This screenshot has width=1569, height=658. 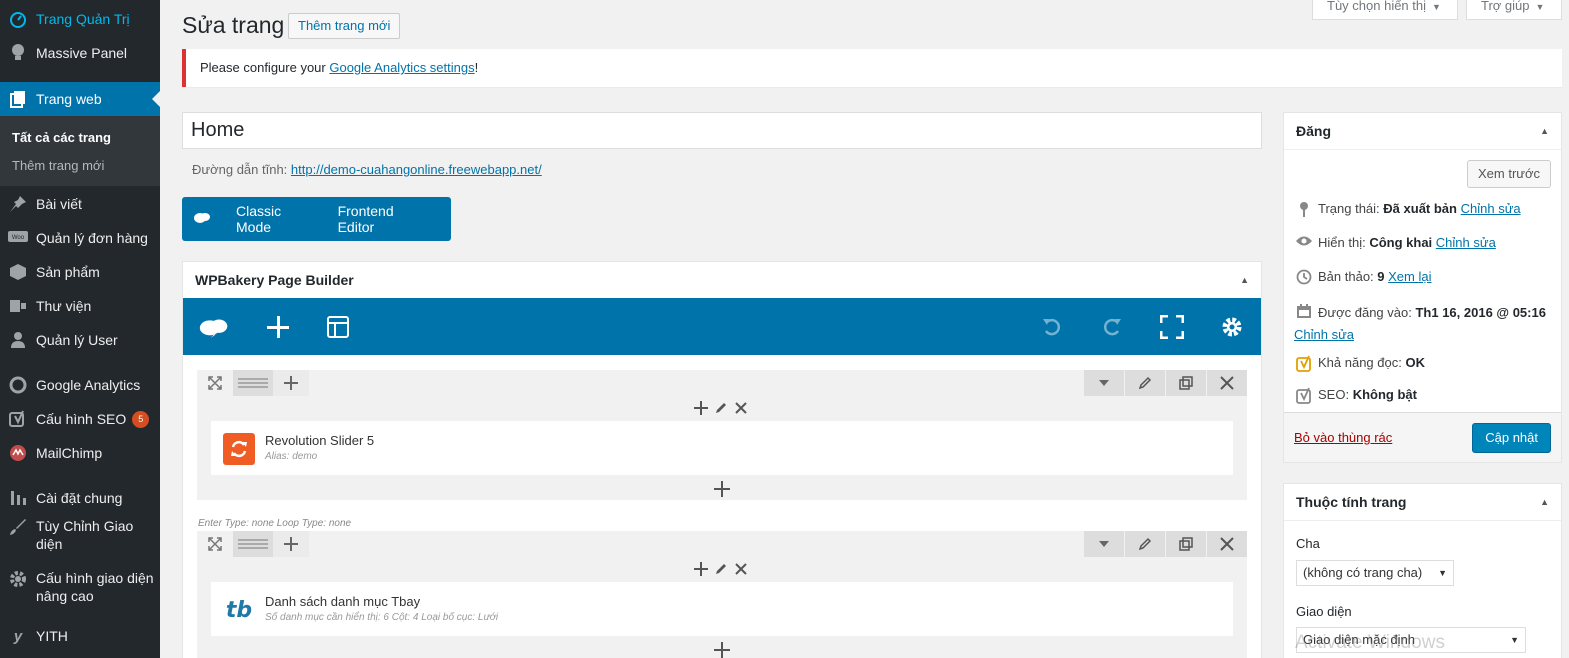 What do you see at coordinates (344, 26) in the screenshot?
I see `add-new-page-button: Thêm trang mới` at bounding box center [344, 26].